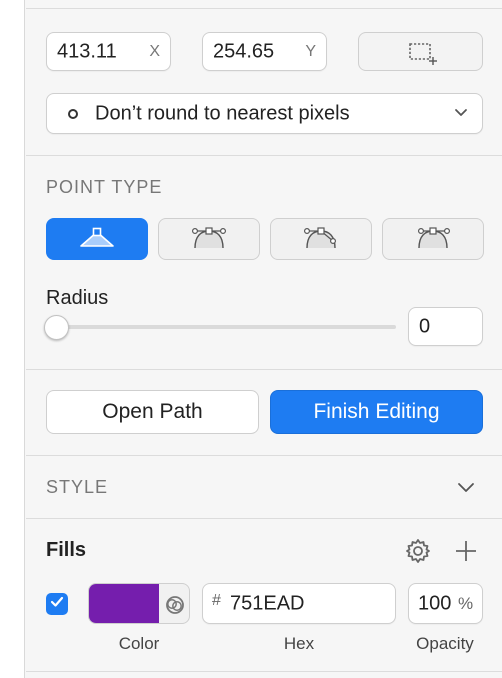 This screenshot has width=502, height=678. Describe the element at coordinates (12, 339) in the screenshot. I see `canvas-edge` at that location.